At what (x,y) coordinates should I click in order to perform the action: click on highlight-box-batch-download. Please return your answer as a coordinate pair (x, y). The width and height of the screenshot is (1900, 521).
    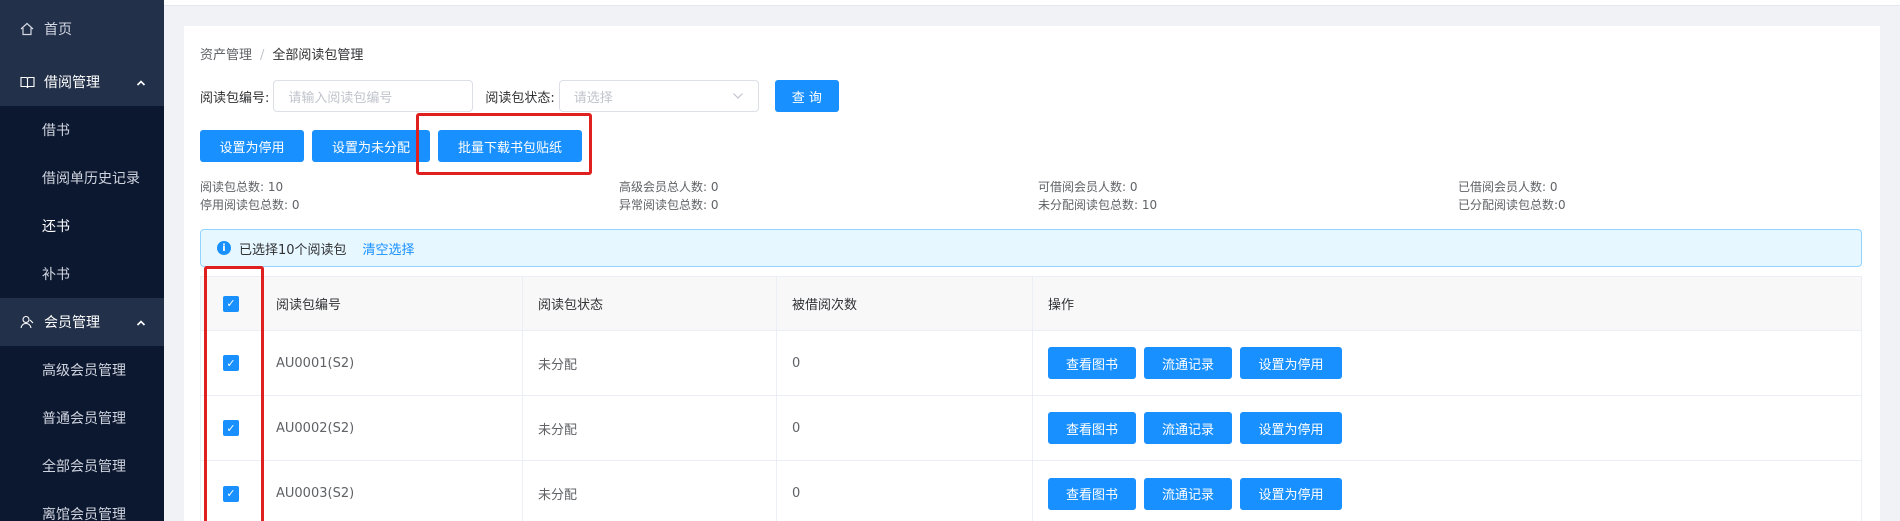
    Looking at the image, I should click on (504, 144).